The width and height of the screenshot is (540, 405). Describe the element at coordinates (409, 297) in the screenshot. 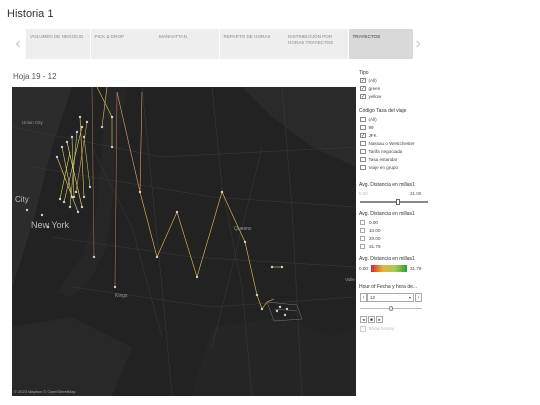

I see `chevron-down-icon: ▾` at that location.